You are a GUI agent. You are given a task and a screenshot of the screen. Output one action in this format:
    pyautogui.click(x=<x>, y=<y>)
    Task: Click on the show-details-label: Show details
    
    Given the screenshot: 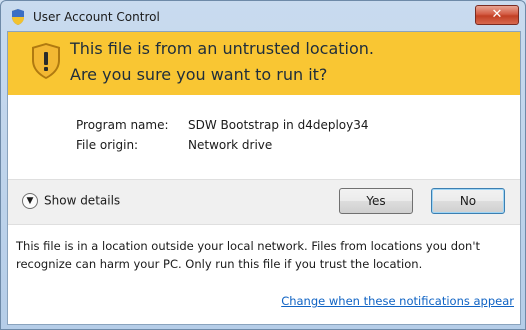 What is the action you would take?
    pyautogui.click(x=82, y=200)
    